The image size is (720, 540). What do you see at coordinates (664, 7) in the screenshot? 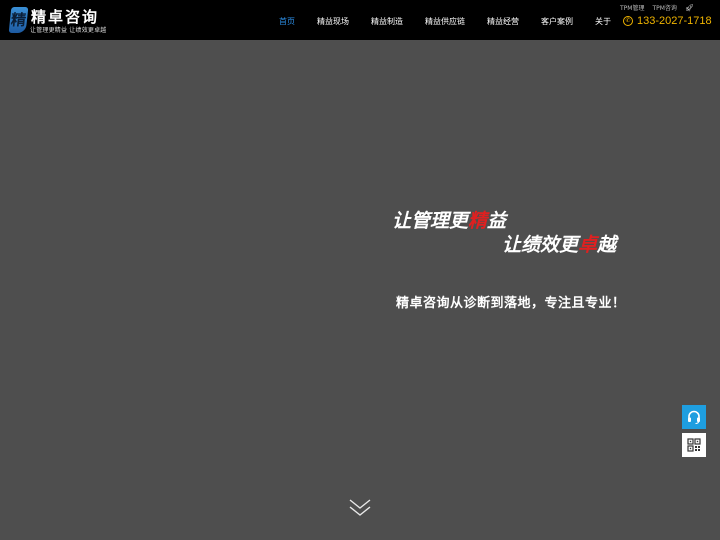
I see `top-link-tpm-consulting: TPM咨询` at bounding box center [664, 7].